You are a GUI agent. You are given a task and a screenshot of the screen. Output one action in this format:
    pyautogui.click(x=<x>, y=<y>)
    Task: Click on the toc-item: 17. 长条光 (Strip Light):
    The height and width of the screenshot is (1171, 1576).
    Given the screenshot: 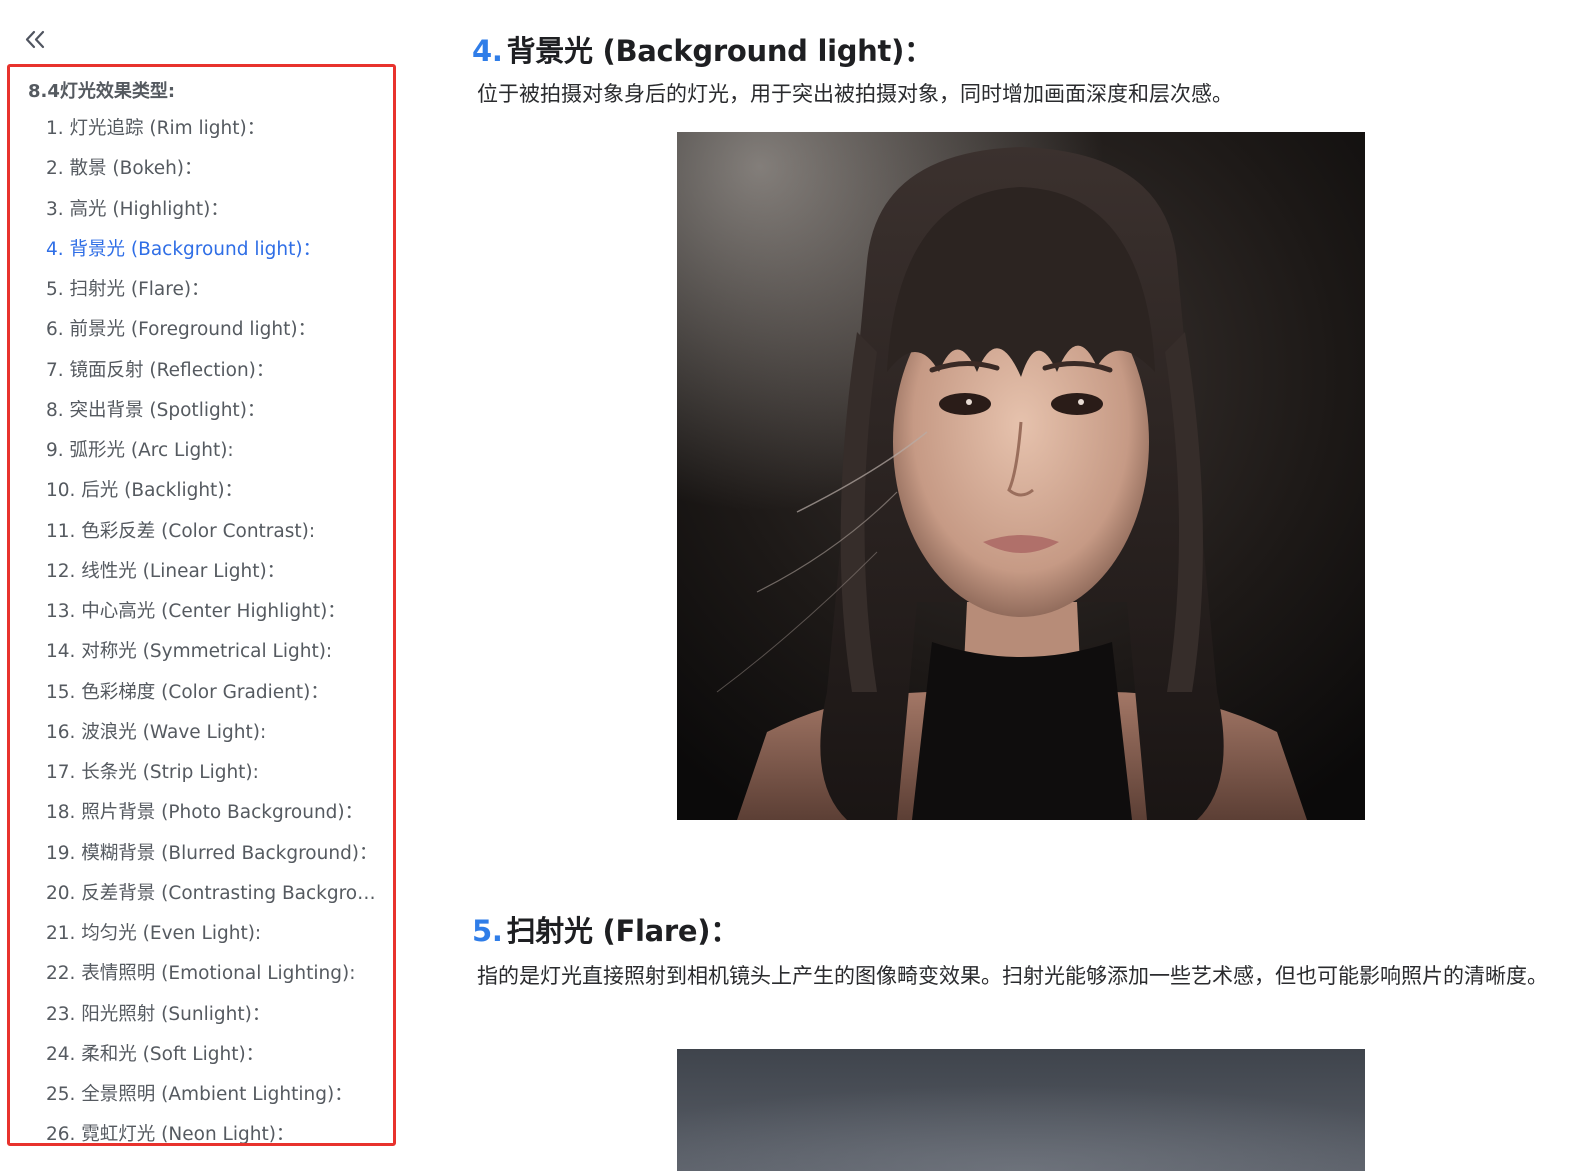 What is the action you would take?
    pyautogui.click(x=213, y=779)
    